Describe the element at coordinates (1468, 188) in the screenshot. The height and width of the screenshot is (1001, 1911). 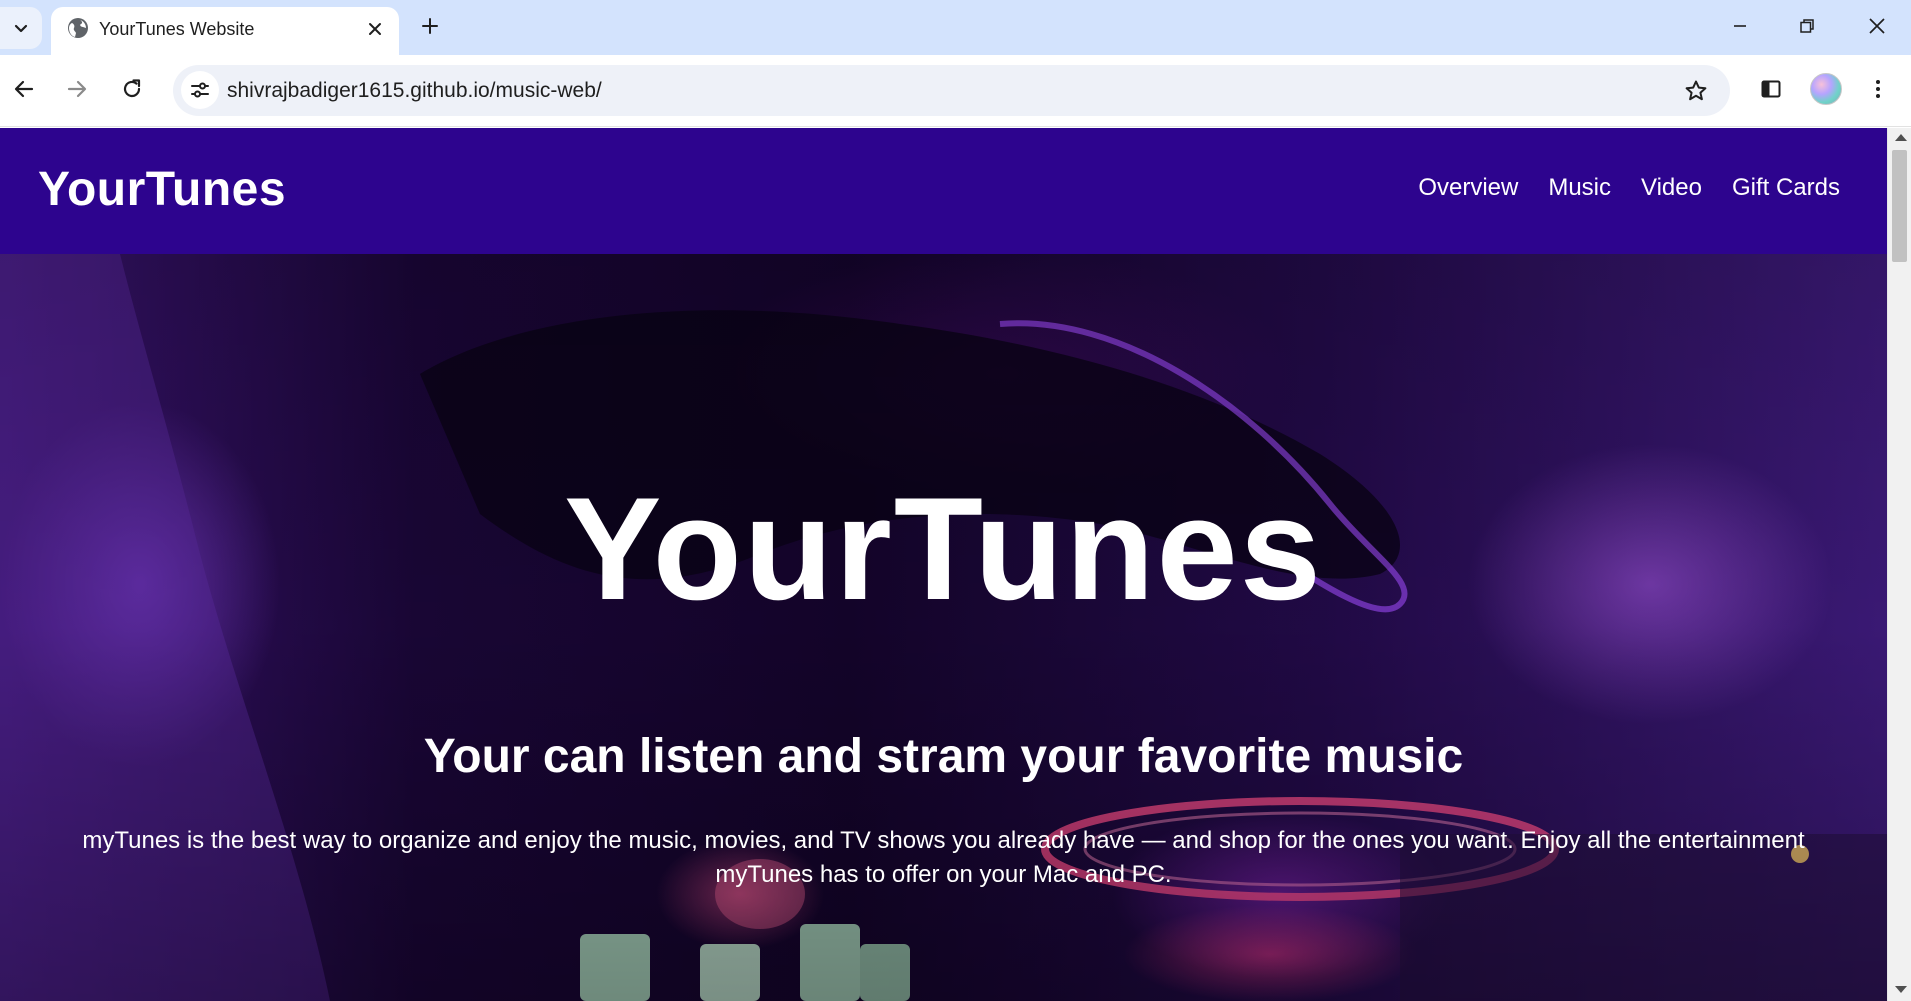
I see `nav-link-overview: Overview` at that location.